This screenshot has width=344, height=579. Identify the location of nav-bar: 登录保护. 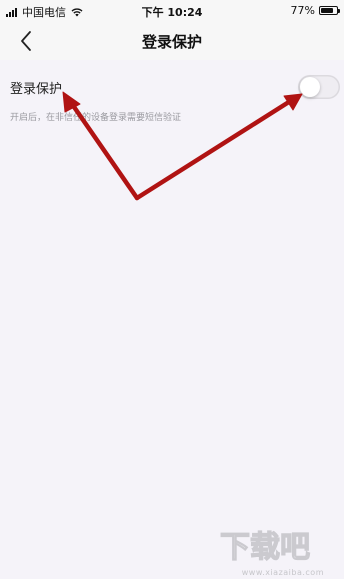
(172, 41).